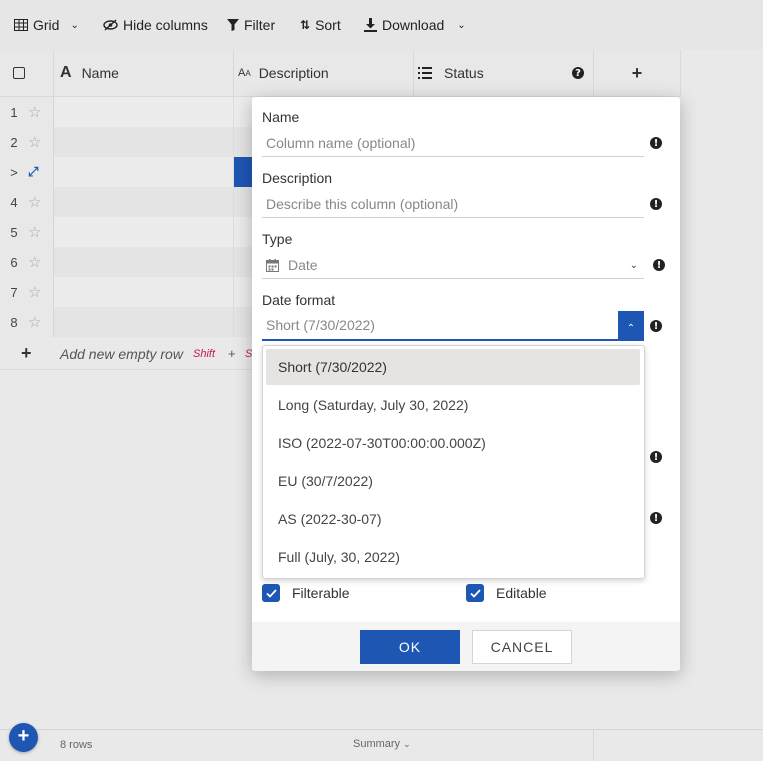  Describe the element at coordinates (14, 262) in the screenshot. I see `row-number: 6` at that location.